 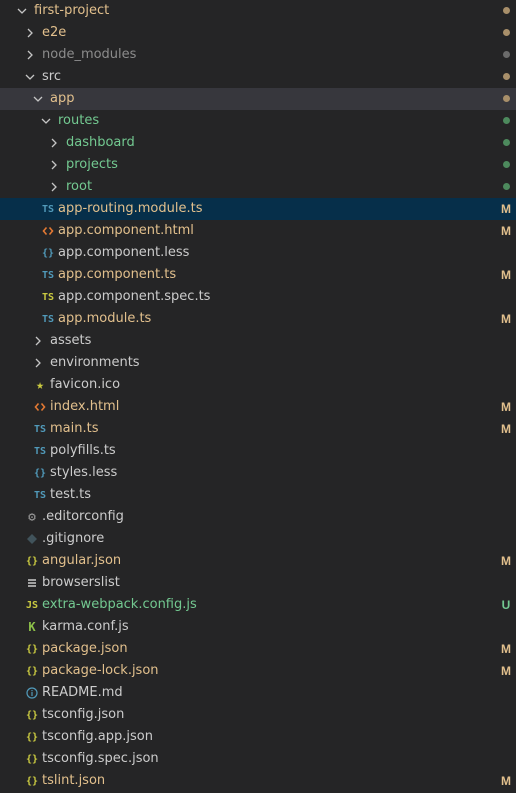 I want to click on file-row-tsconfig-spec-json: {} tsconfig.spec.json, so click(x=258, y=759).